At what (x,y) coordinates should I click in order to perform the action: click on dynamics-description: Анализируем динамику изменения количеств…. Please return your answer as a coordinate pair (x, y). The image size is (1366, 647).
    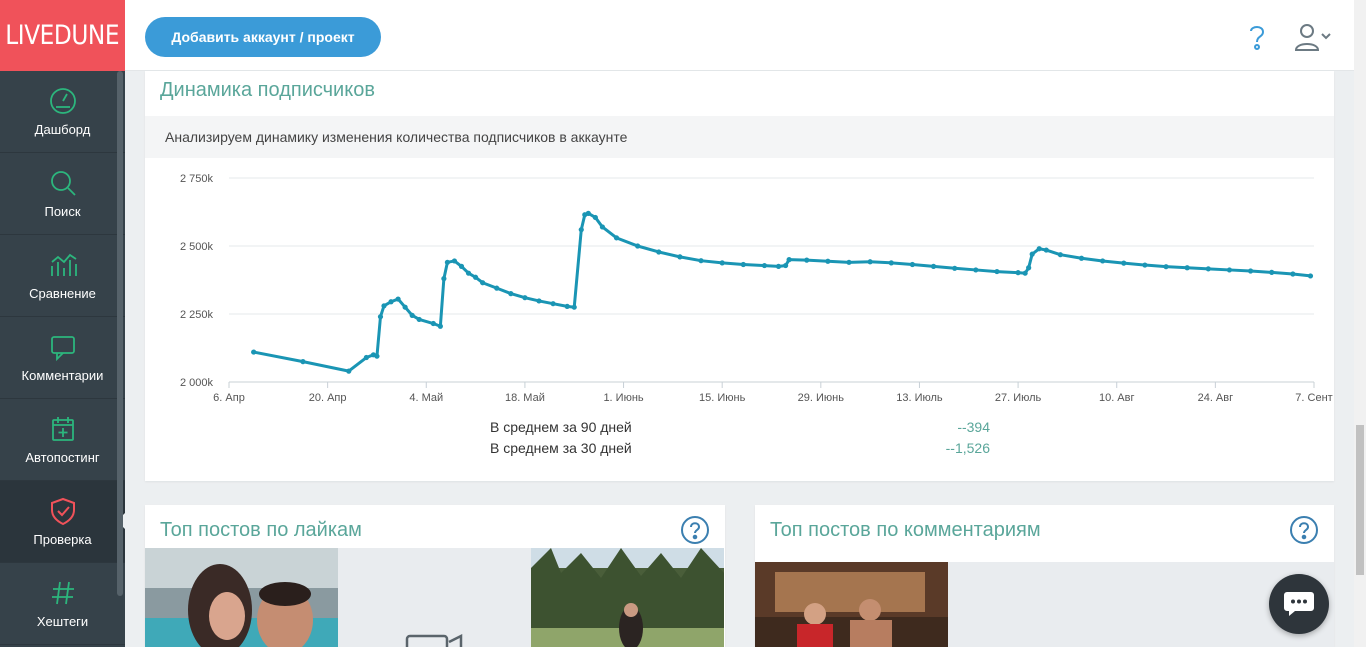
    Looking at the image, I should click on (739, 137).